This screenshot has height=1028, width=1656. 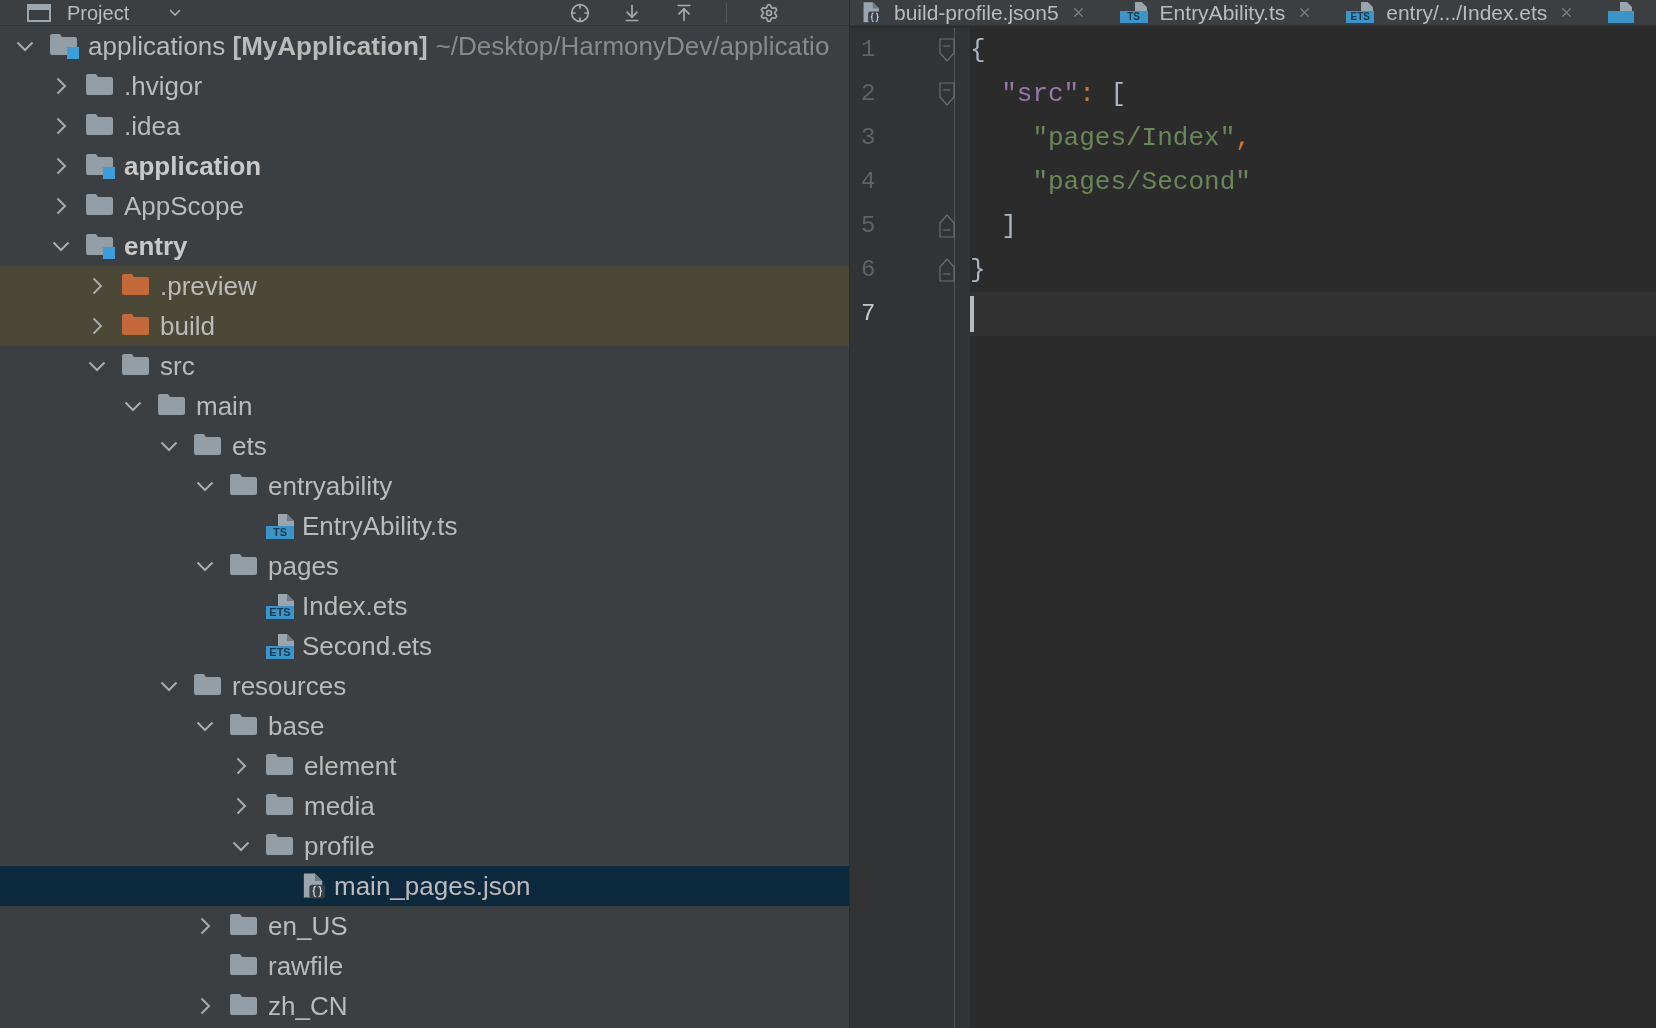 What do you see at coordinates (424, 206) in the screenshot?
I see `tree-item: AppScope` at bounding box center [424, 206].